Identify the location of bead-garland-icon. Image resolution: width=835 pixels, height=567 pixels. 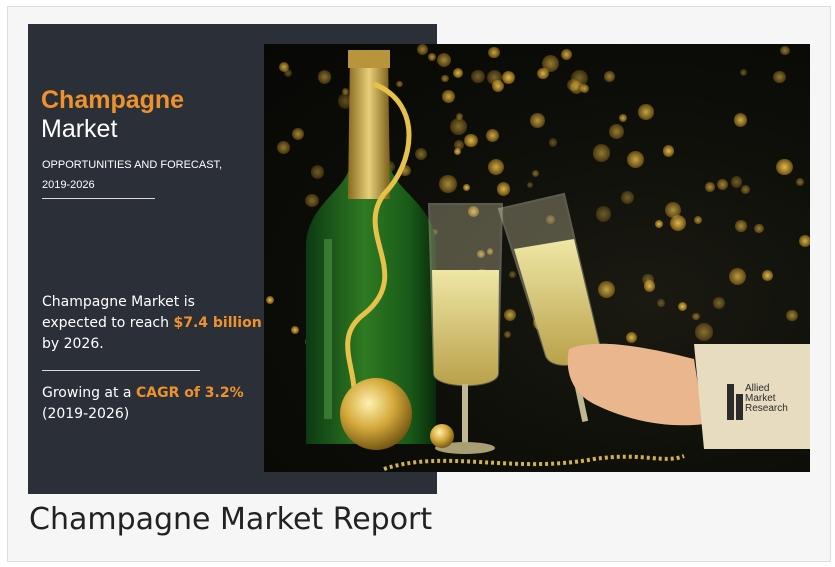
(534, 462).